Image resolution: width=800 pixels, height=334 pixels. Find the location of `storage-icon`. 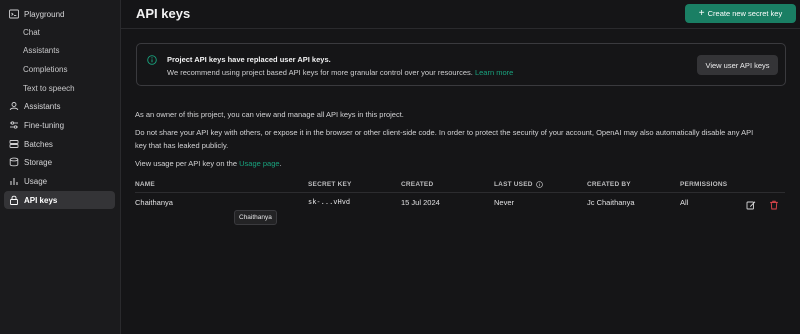

storage-icon is located at coordinates (14, 162).